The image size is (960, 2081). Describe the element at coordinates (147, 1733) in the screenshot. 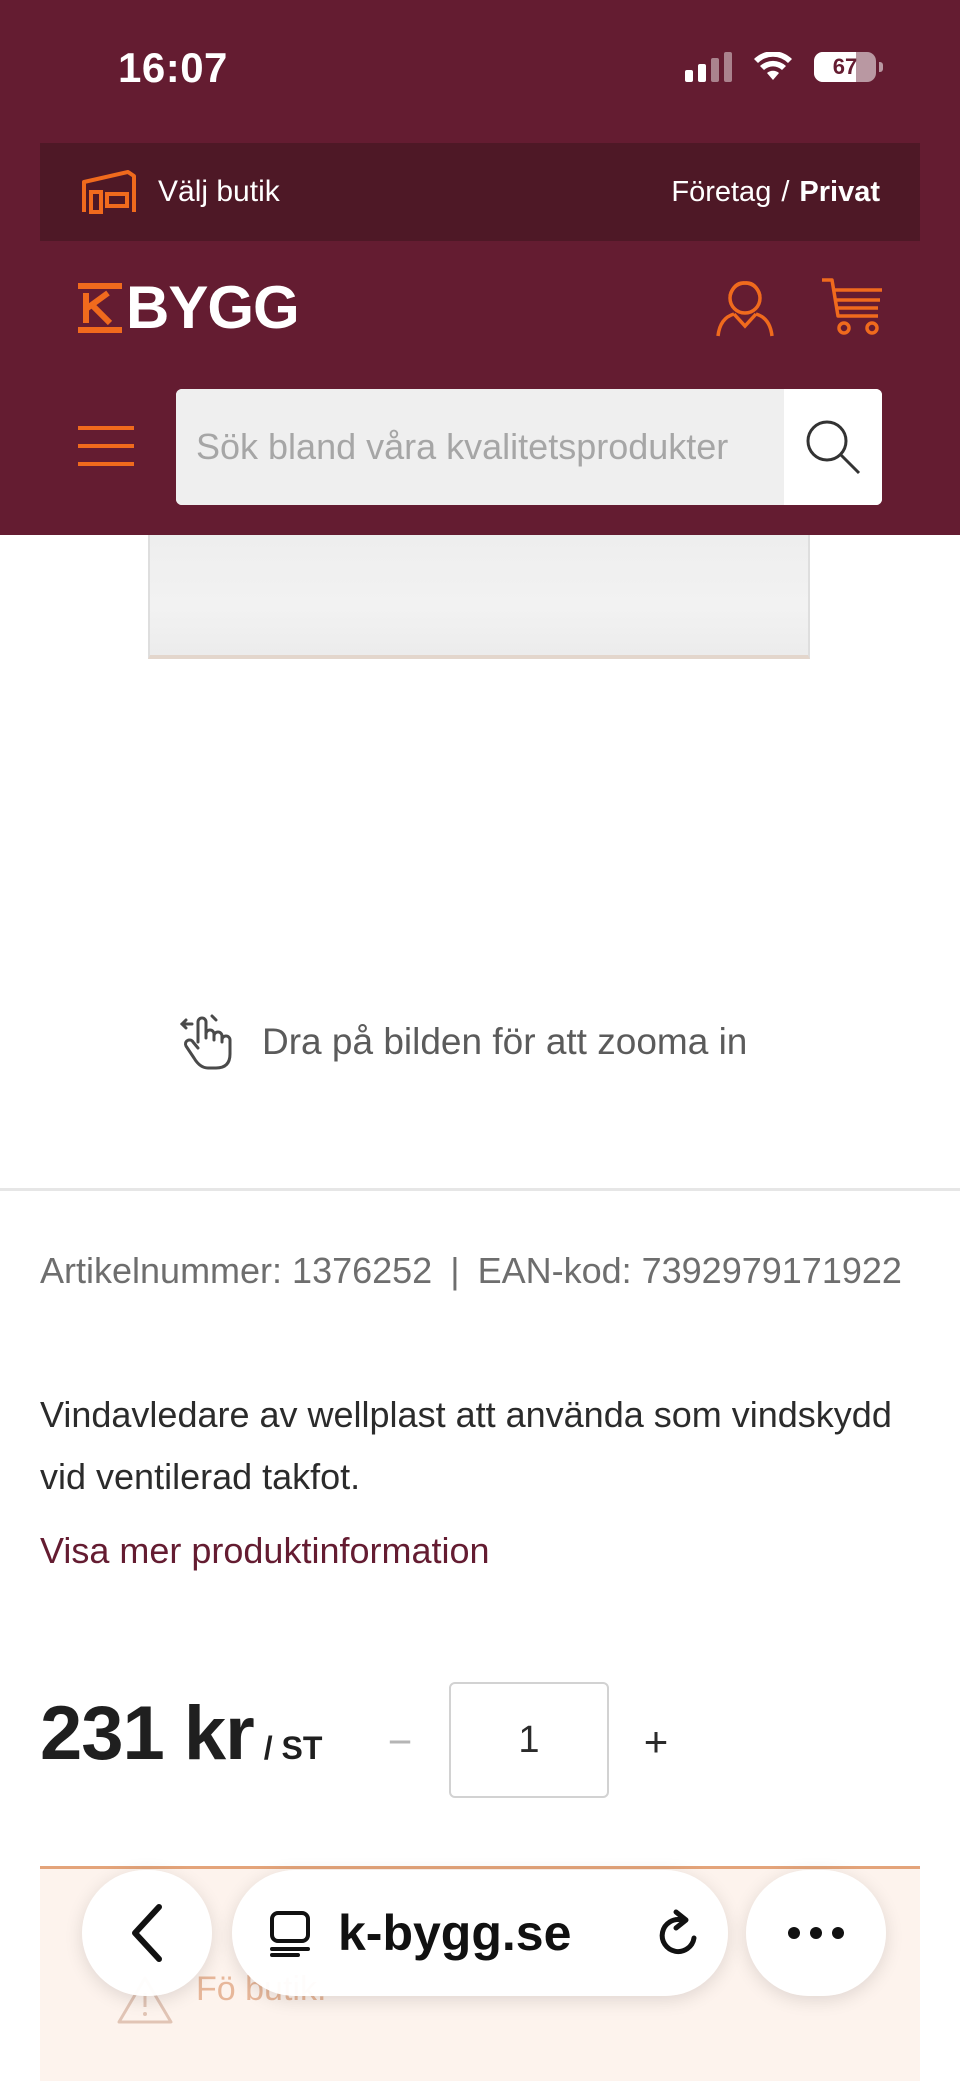

I see `price-value: 231 kr` at that location.